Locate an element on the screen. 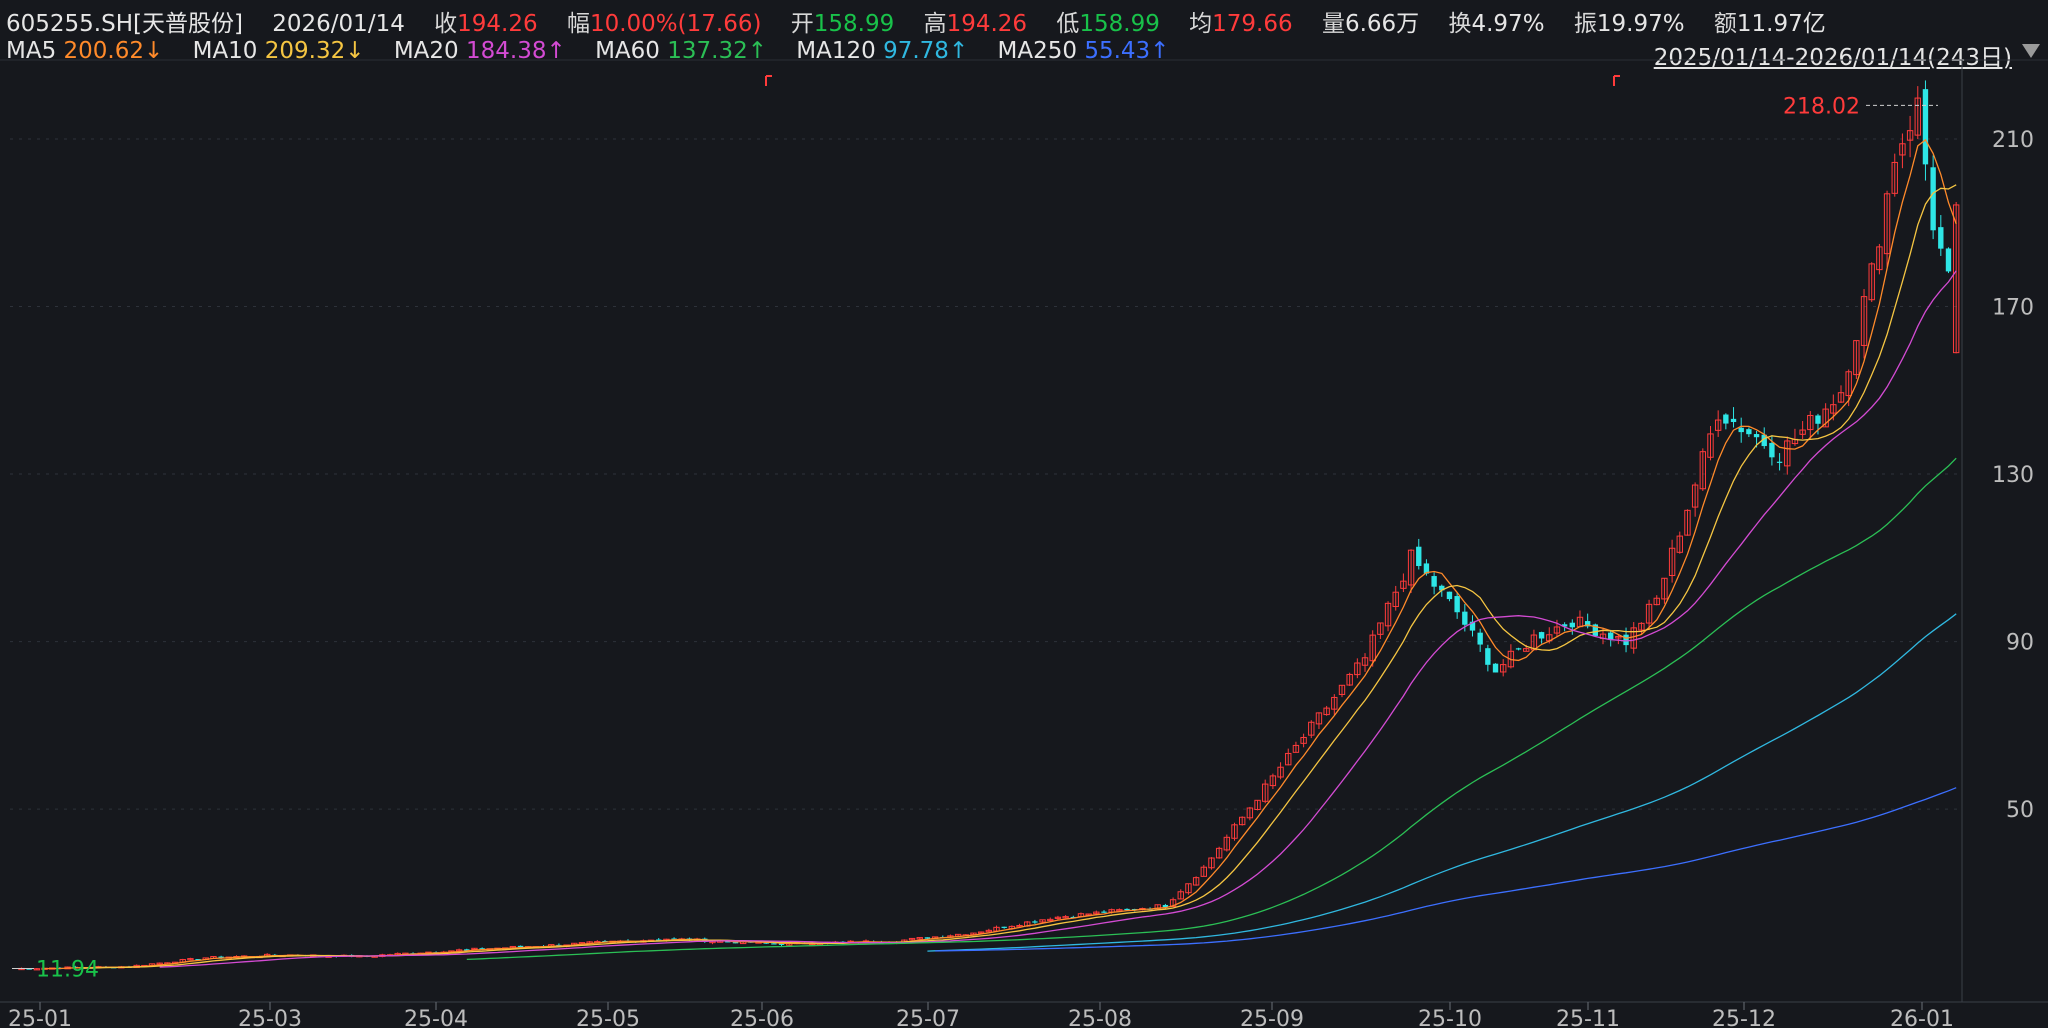  x-tick-label: 25-11 is located at coordinates (1588, 1017).